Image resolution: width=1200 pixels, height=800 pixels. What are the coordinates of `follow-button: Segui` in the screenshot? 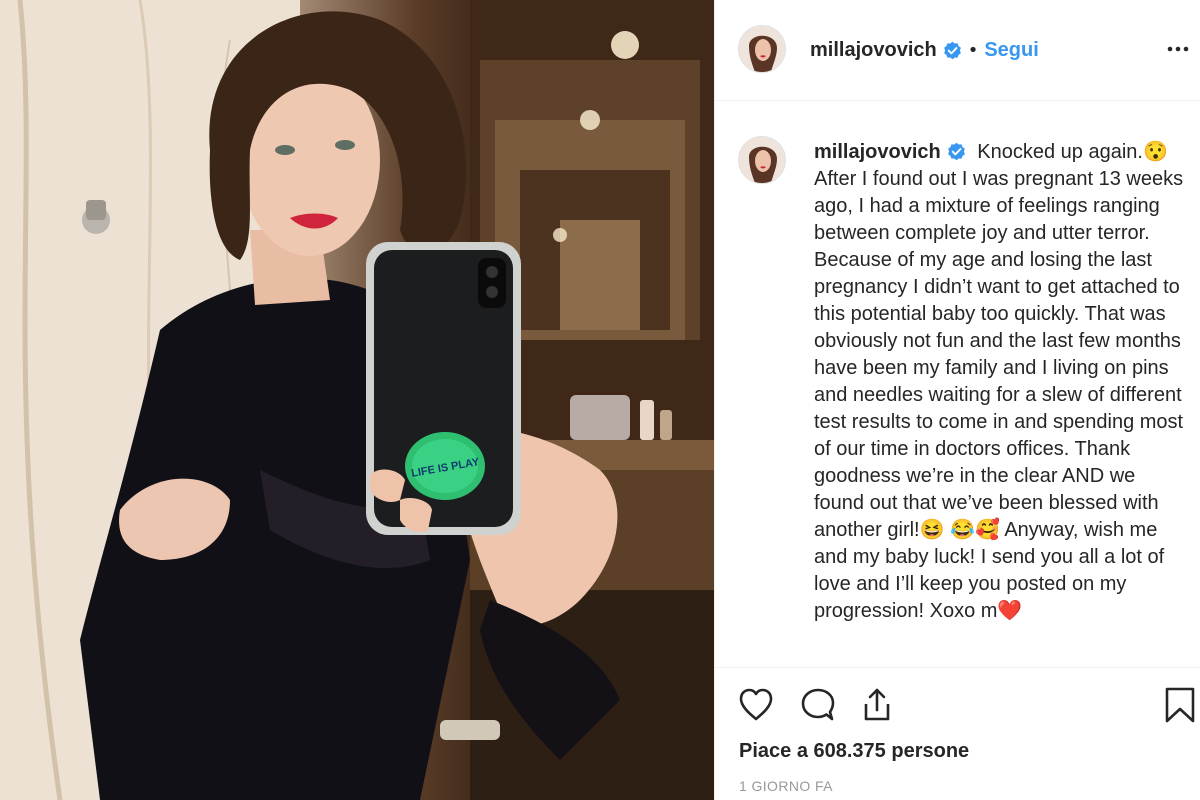 It's located at (1011, 50).